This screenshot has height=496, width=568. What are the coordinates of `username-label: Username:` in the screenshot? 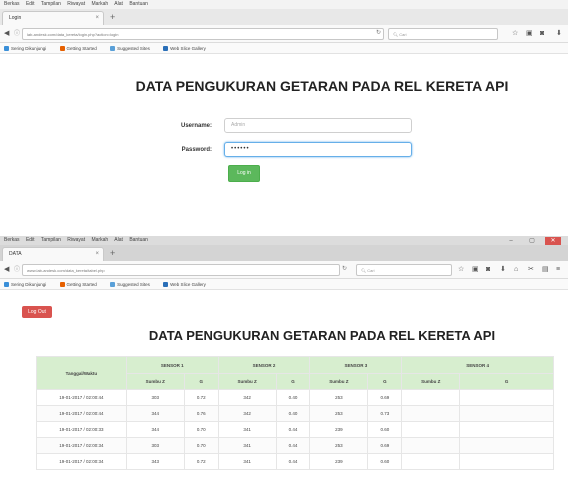 It's located at (196, 126).